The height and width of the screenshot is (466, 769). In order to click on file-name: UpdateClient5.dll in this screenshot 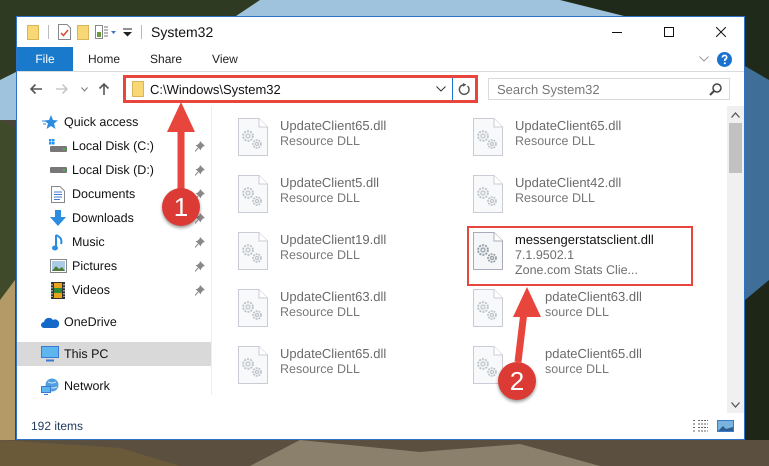, I will do `click(330, 182)`.